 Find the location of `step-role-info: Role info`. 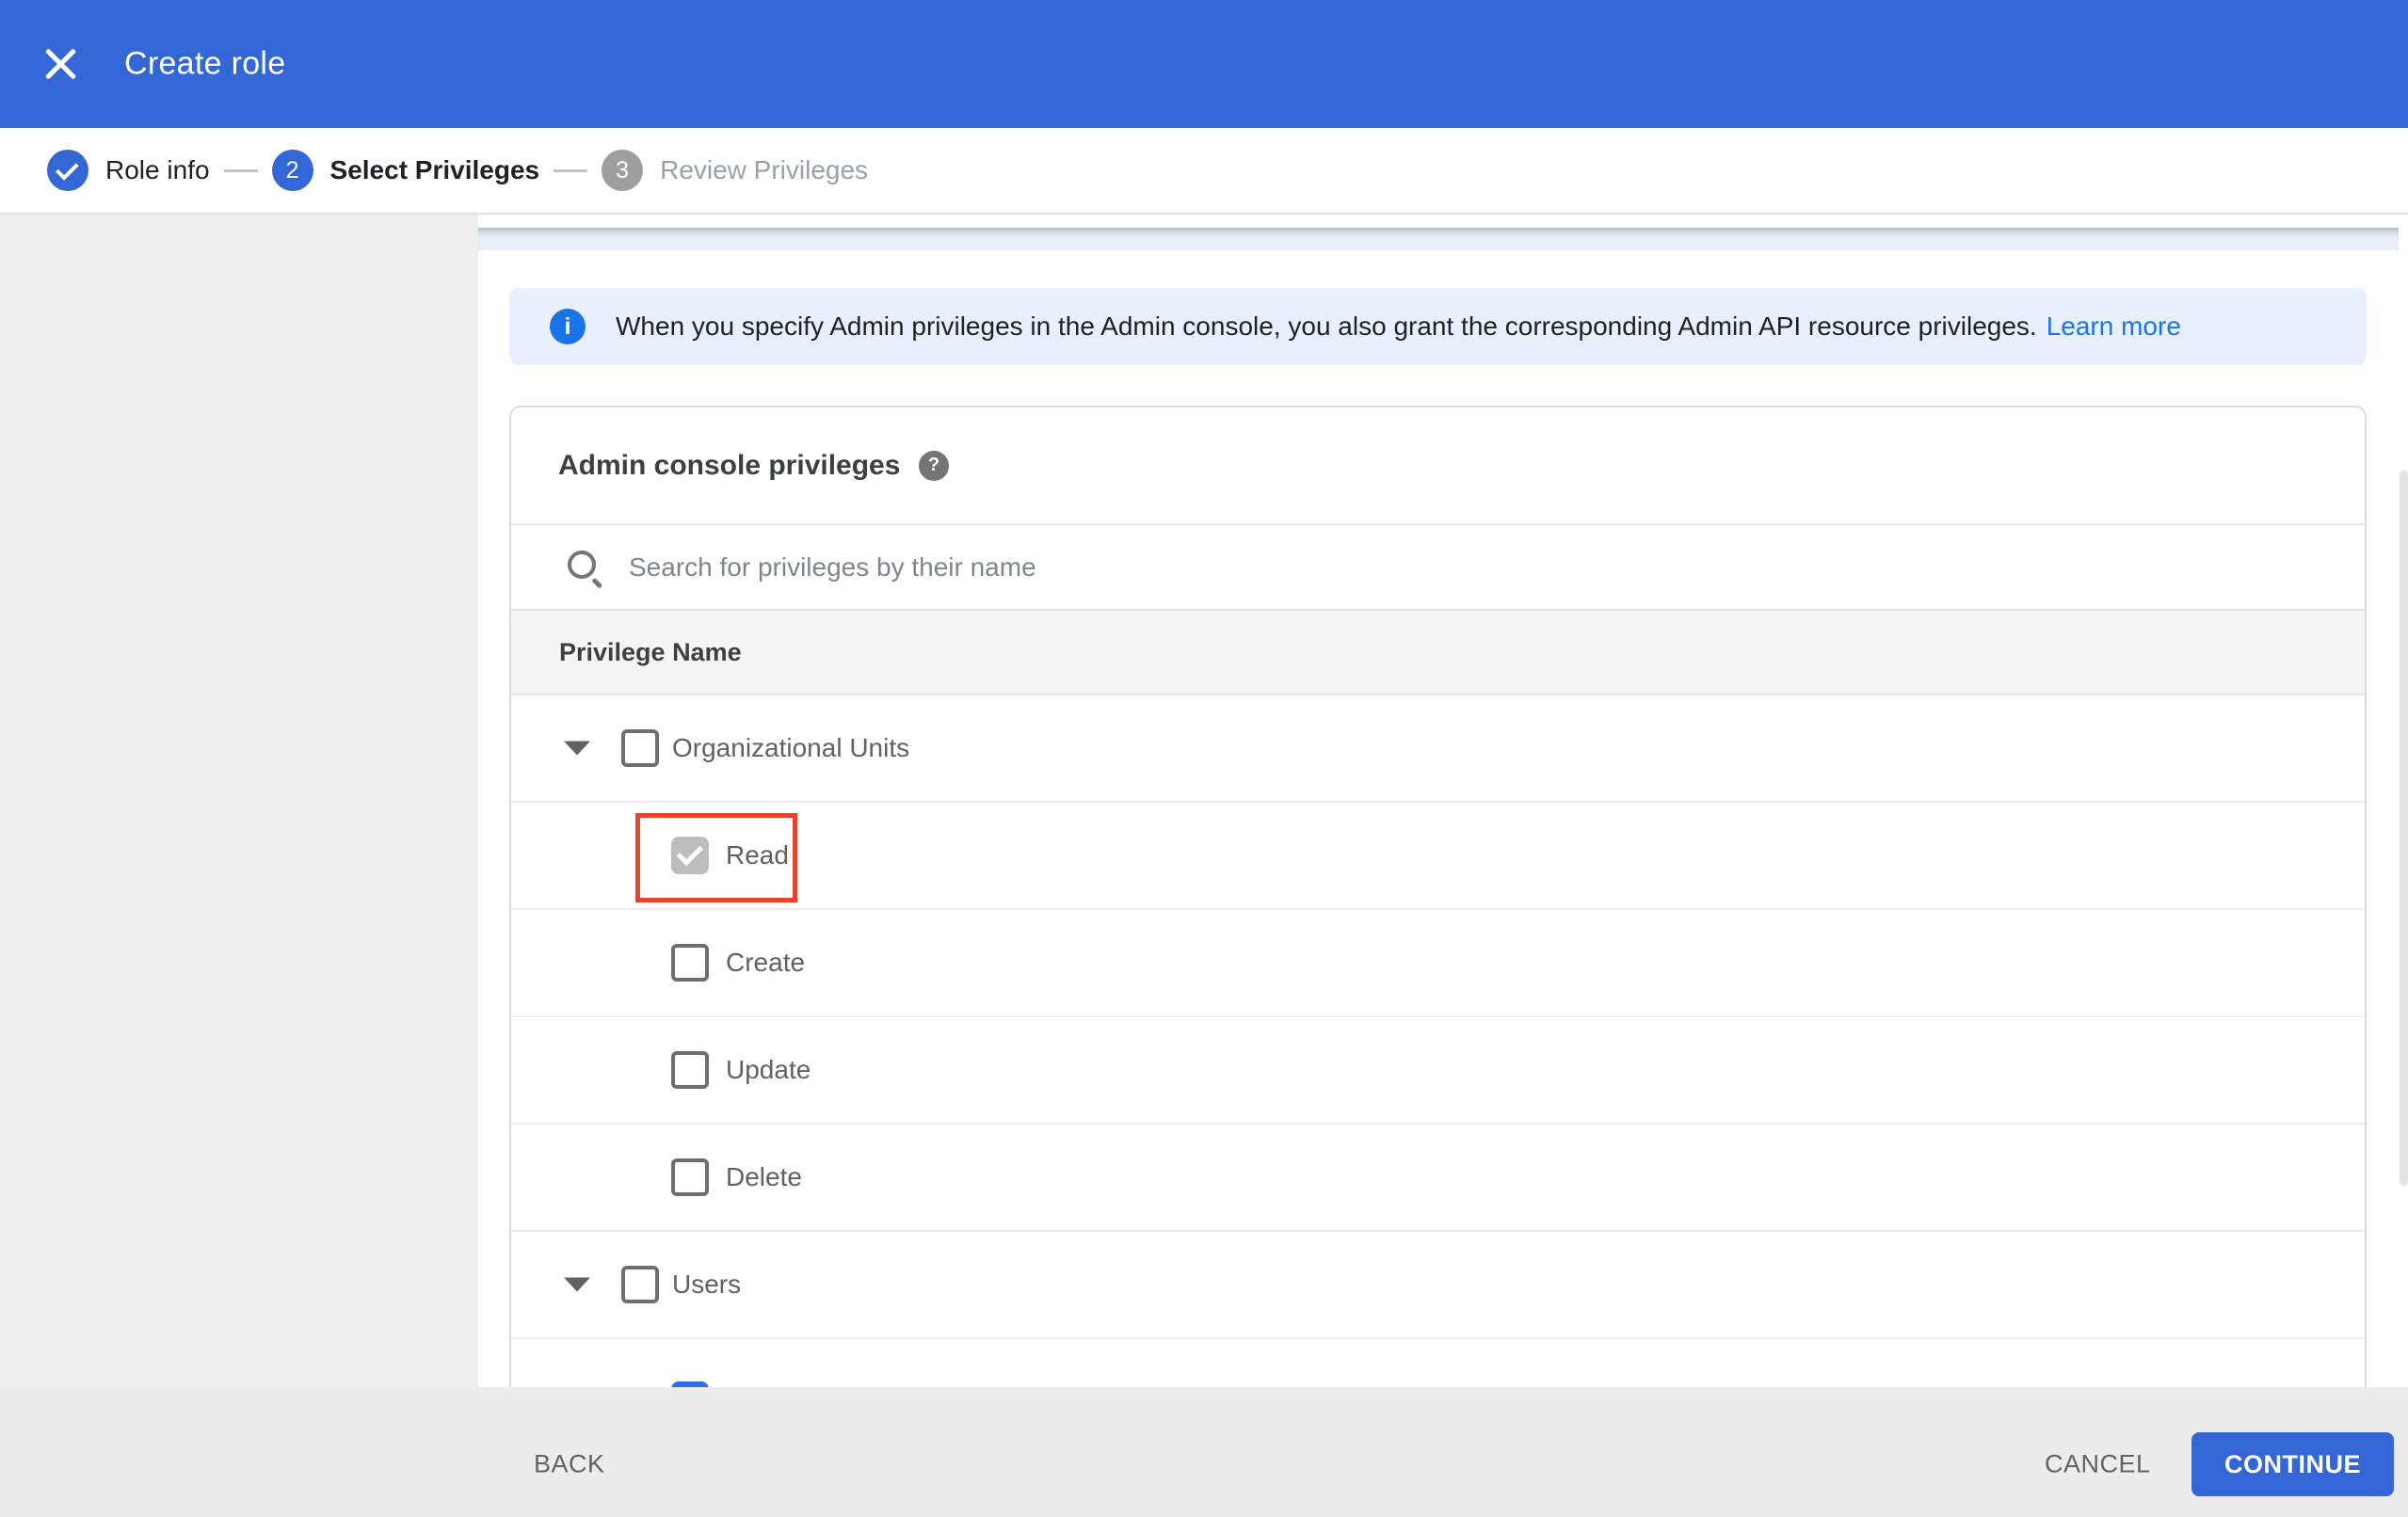

step-role-info: Role info is located at coordinates (128, 170).